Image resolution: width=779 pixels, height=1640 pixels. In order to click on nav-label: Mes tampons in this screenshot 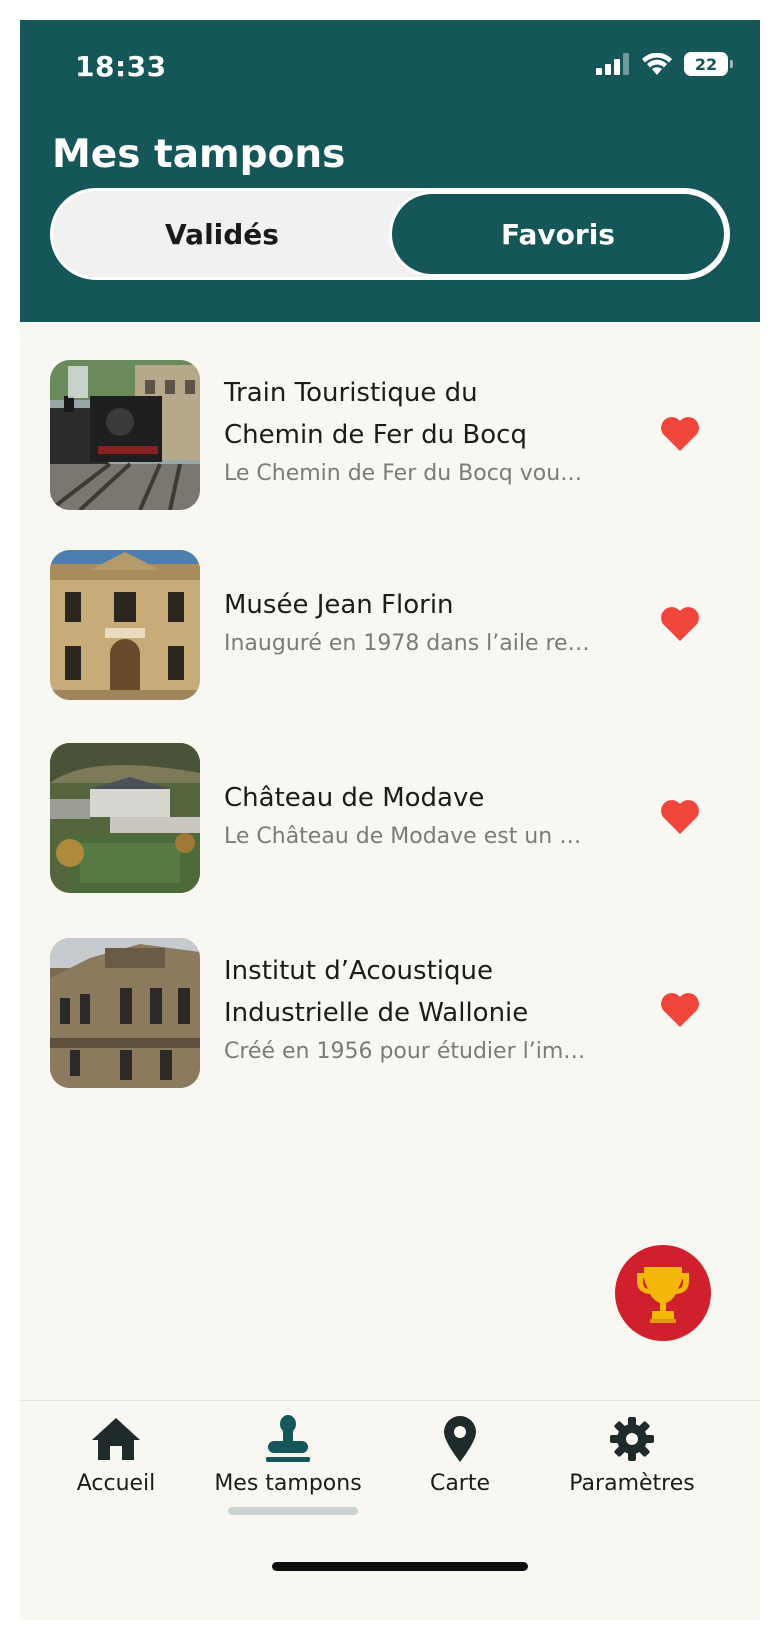, I will do `click(288, 1483)`.